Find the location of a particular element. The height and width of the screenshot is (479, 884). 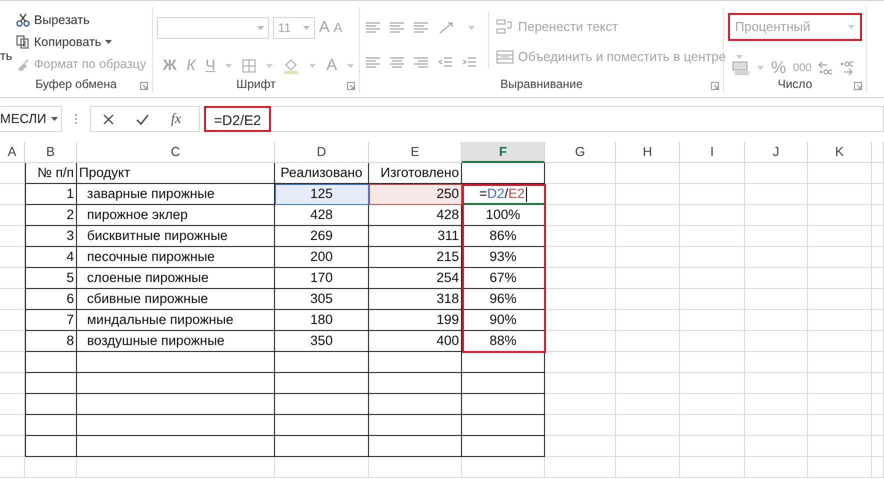

formula-field: =D2/E2 is located at coordinates (238, 119).